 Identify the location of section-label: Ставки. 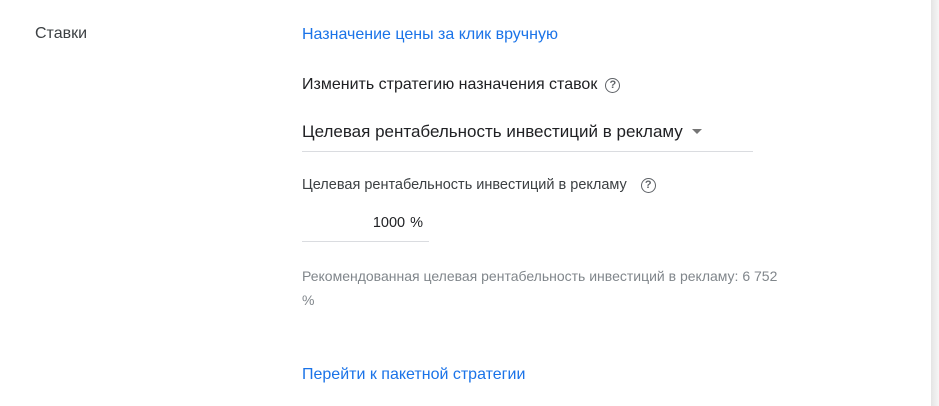
(61, 33).